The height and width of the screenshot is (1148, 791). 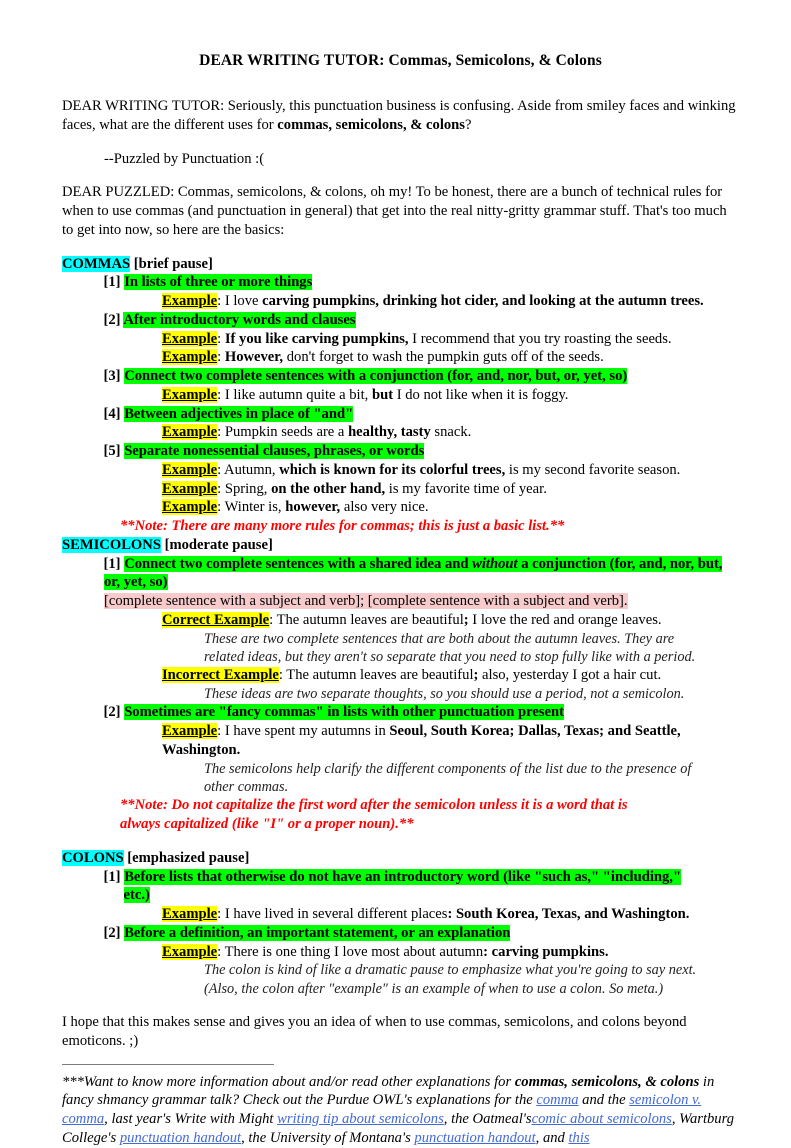 I want to click on footer-seg-3: and the, so click(x=604, y=1100).